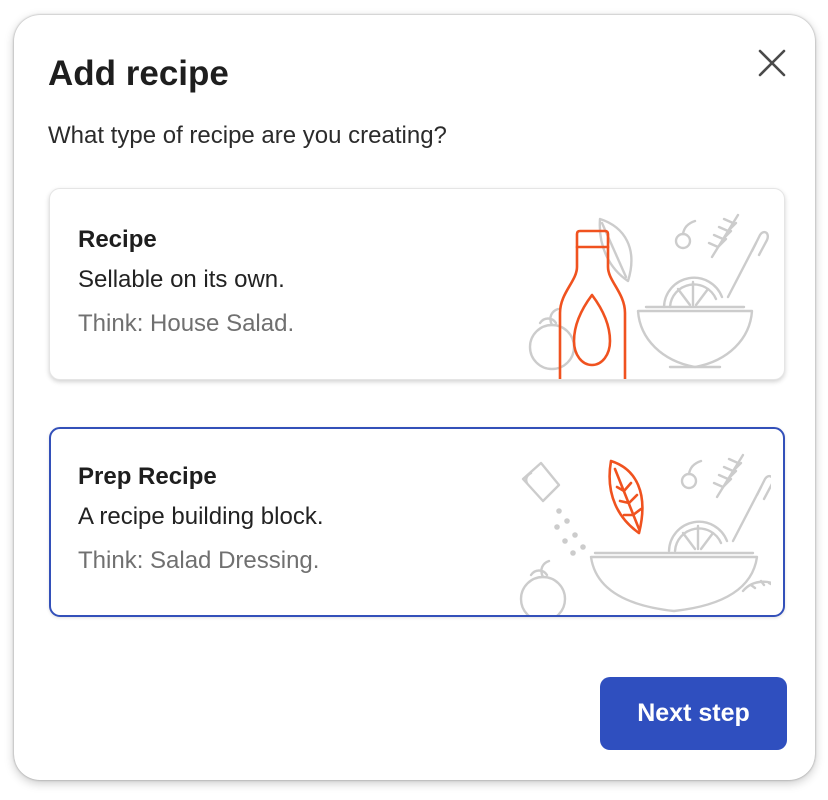 The width and height of the screenshot is (828, 800). I want to click on prep-recipe-option-title: Prep Recipe, so click(147, 476).